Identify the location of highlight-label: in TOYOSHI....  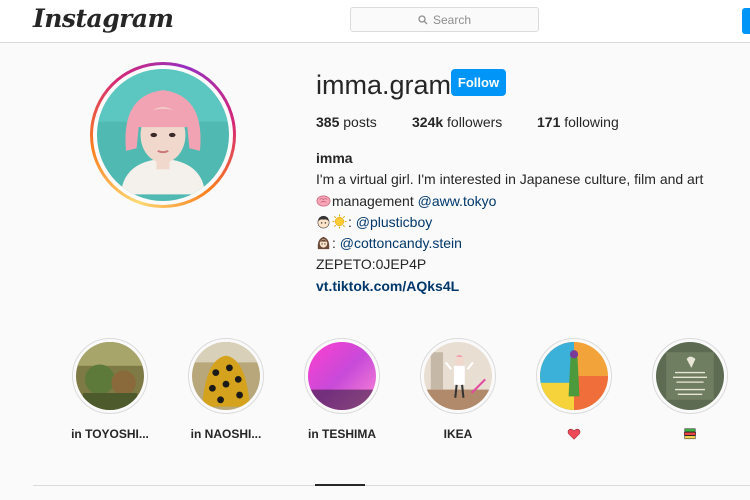
(110, 434).